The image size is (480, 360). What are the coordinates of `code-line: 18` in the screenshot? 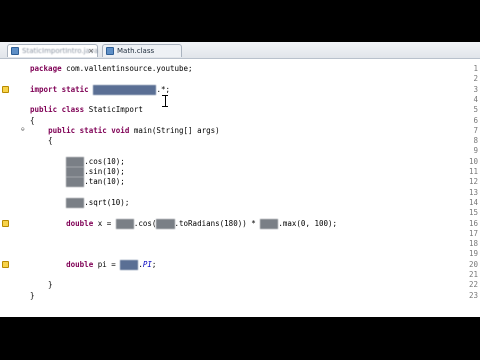 It's located at (240, 244).